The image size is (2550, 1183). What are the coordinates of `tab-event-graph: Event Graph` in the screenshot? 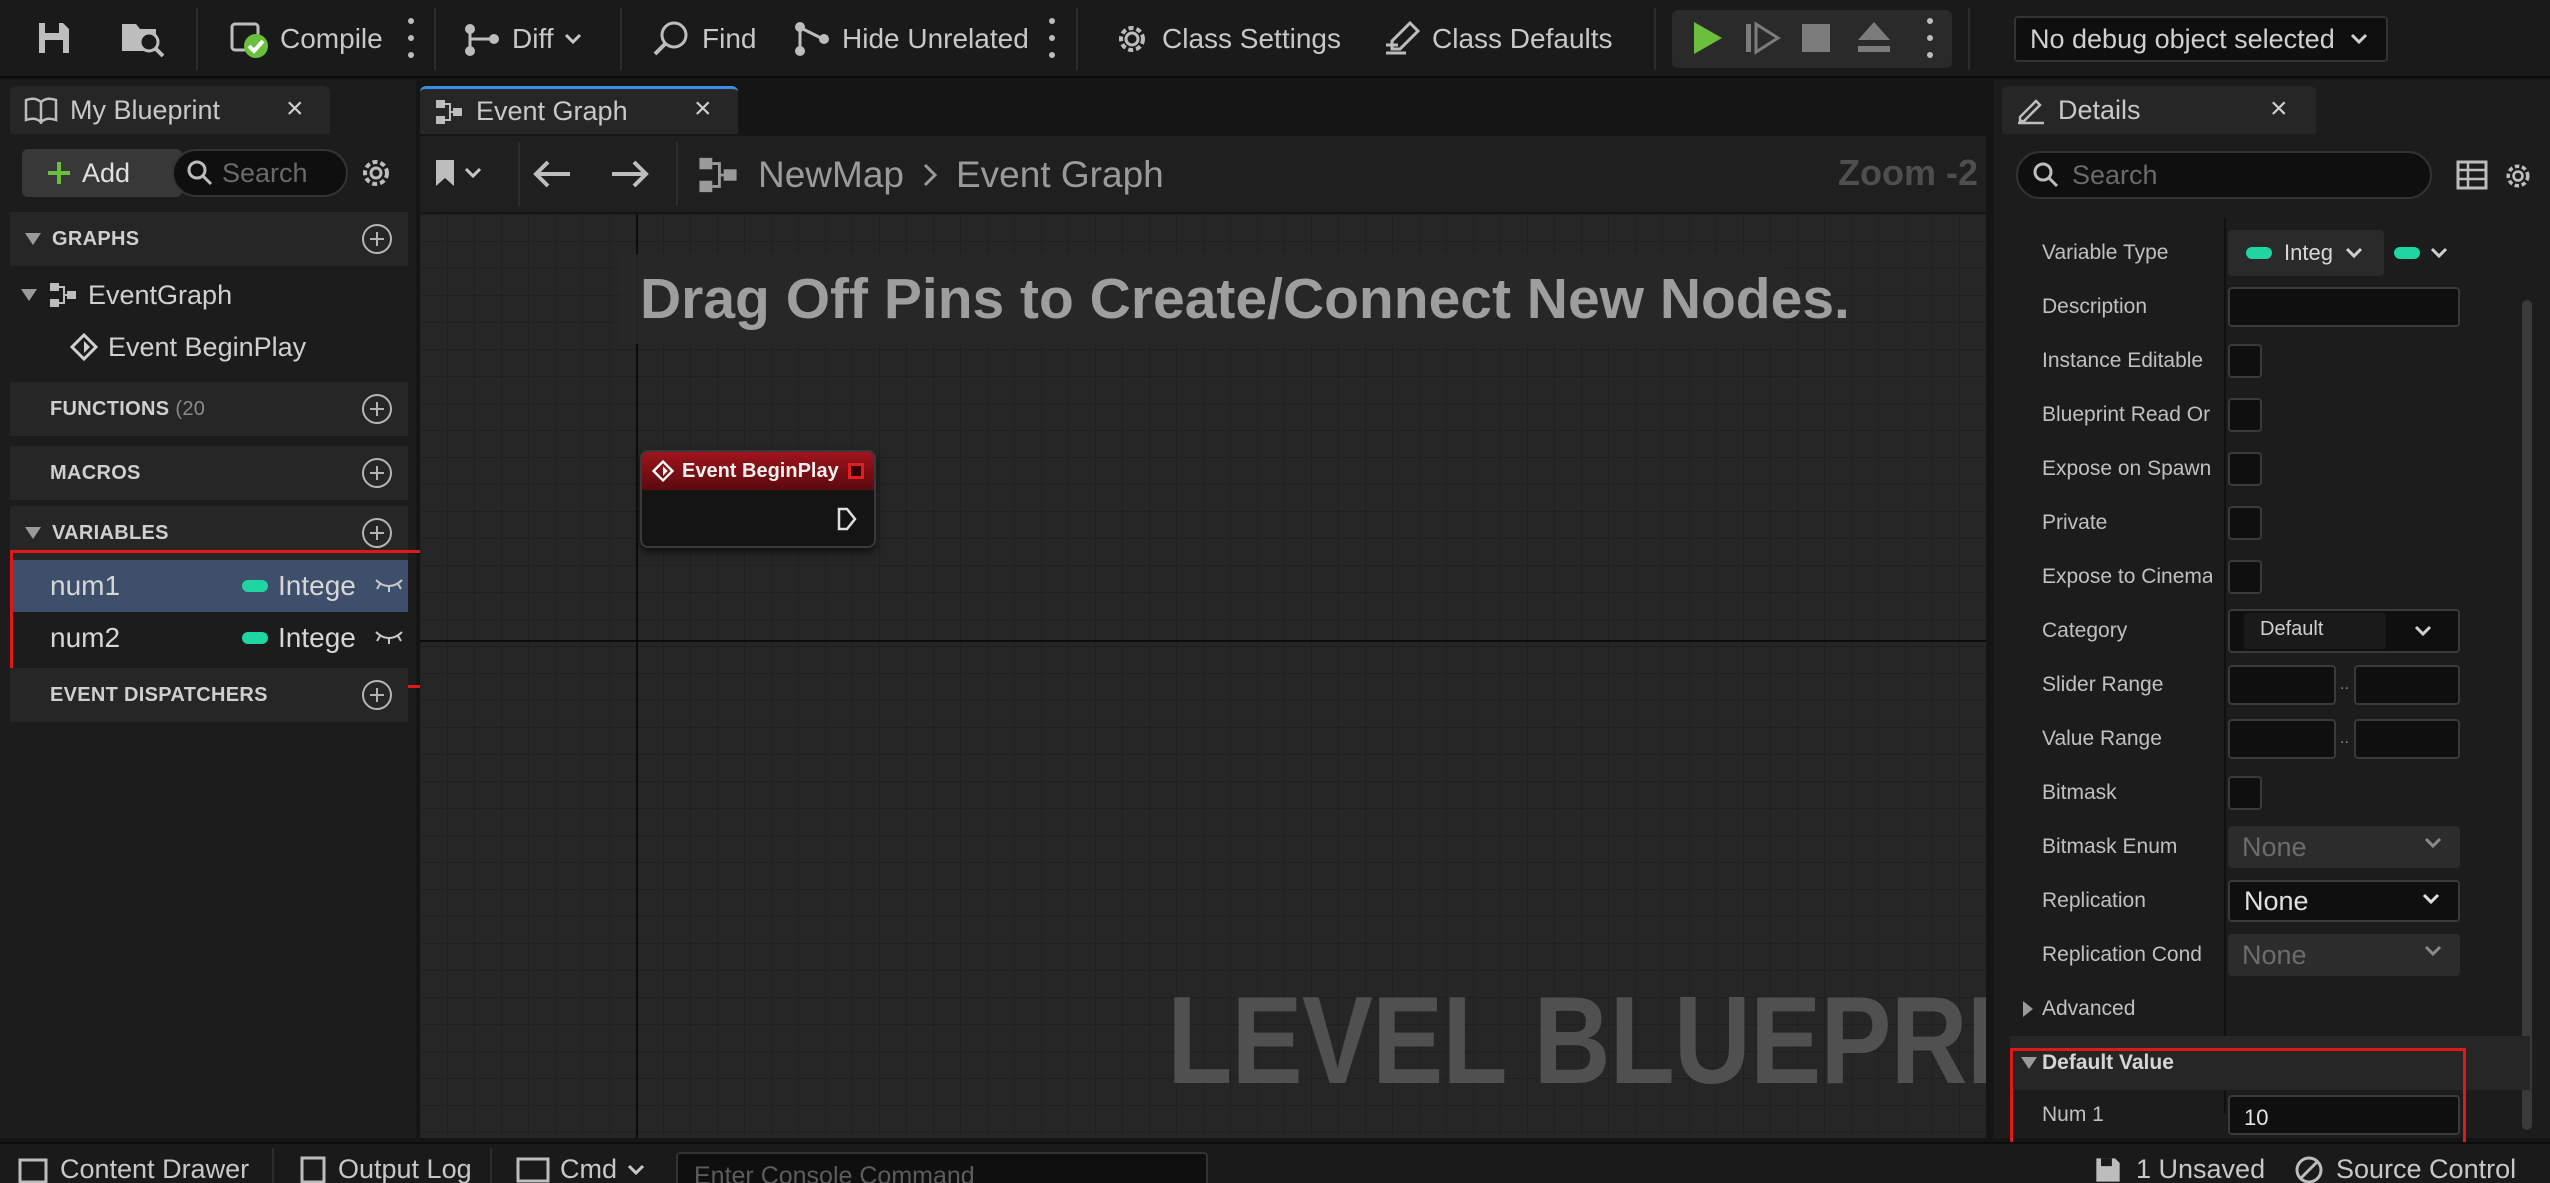 It's located at (579, 110).